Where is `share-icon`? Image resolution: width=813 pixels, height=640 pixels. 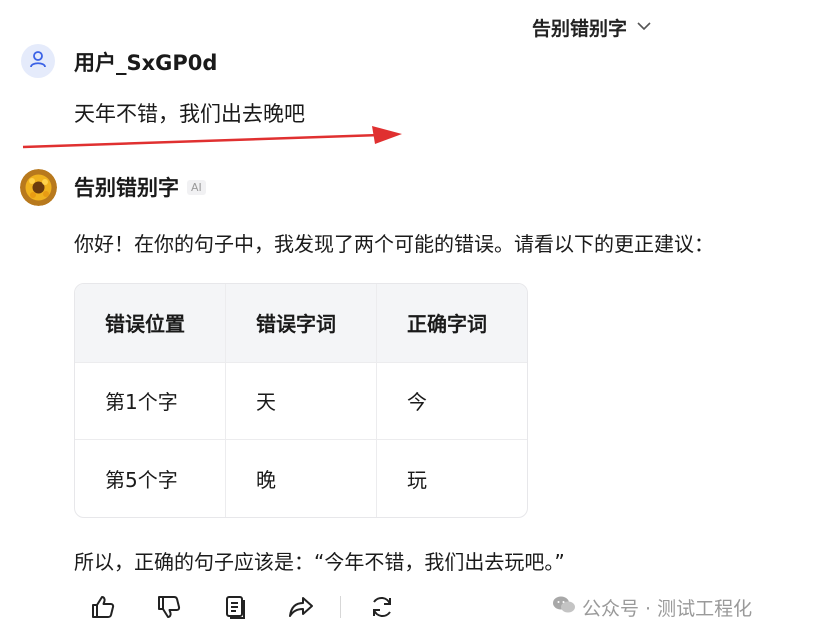 share-icon is located at coordinates (301, 607).